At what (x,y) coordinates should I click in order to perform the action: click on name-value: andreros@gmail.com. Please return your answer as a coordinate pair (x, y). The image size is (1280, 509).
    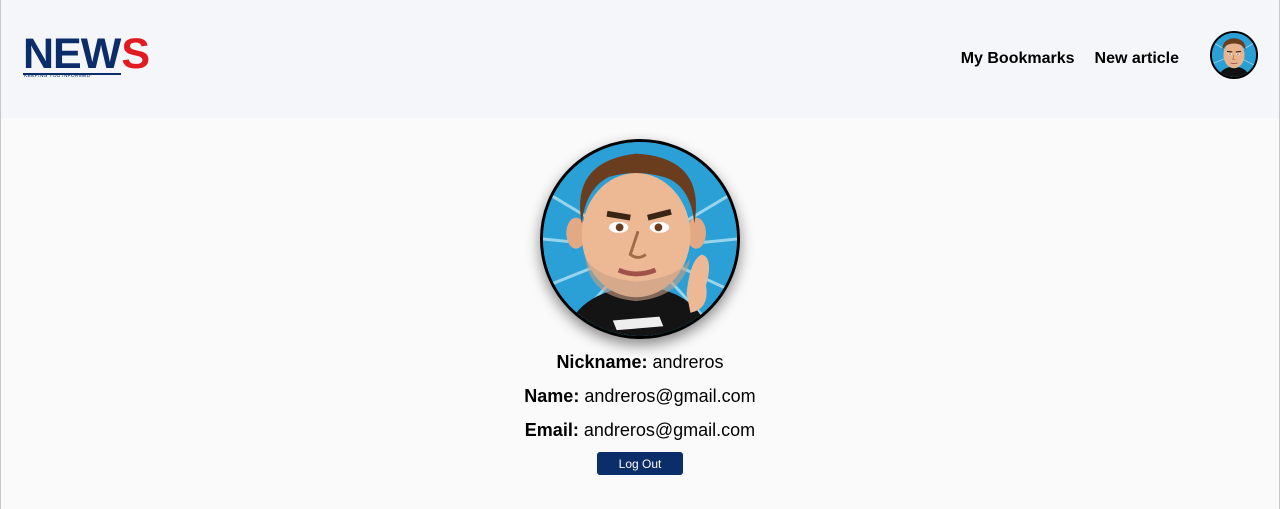
    Looking at the image, I should click on (670, 396).